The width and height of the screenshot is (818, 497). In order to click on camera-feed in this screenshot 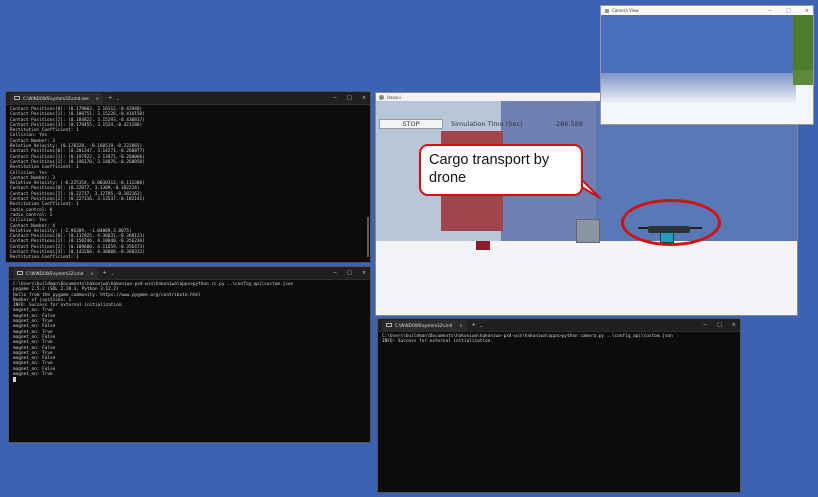, I will do `click(707, 69)`.